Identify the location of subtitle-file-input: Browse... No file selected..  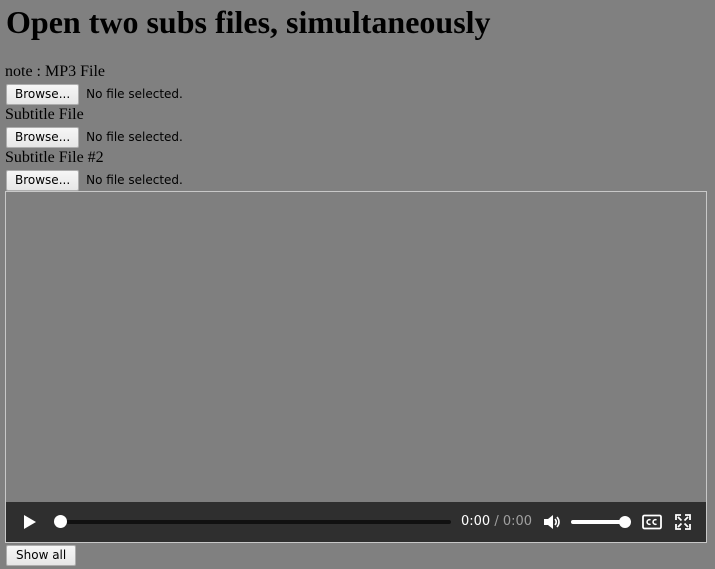
(94, 137).